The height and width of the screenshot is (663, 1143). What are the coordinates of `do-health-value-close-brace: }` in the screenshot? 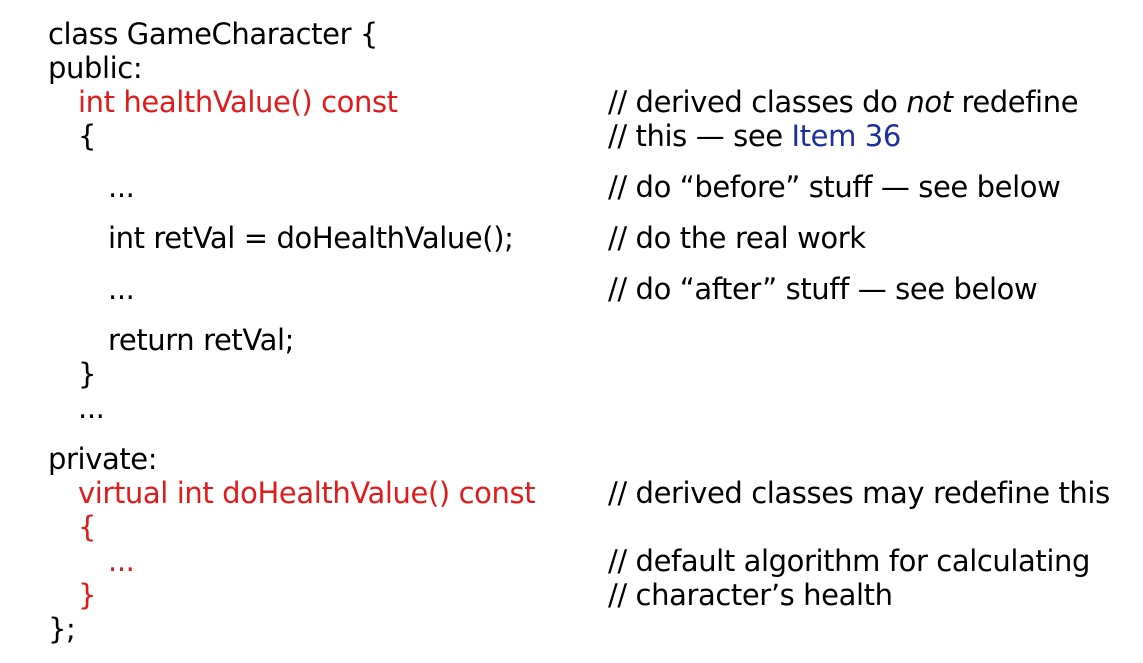 It's located at (87, 595).